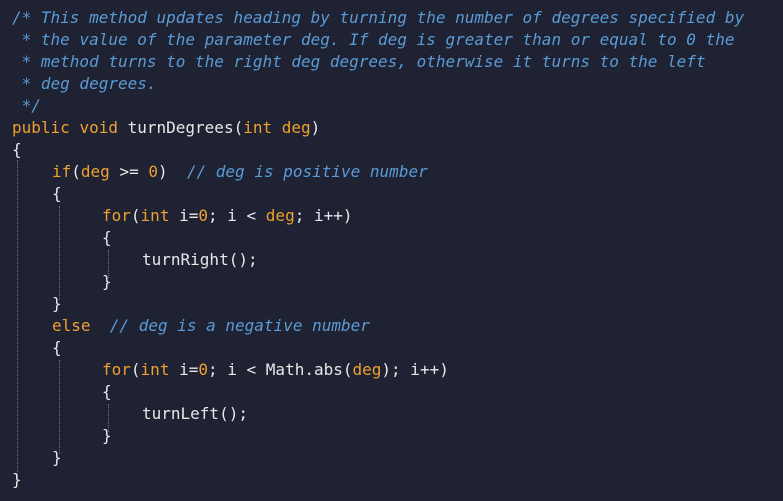 The height and width of the screenshot is (501, 783). I want to click on method-signature: public void turnDegrees(int deg), so click(166, 128).